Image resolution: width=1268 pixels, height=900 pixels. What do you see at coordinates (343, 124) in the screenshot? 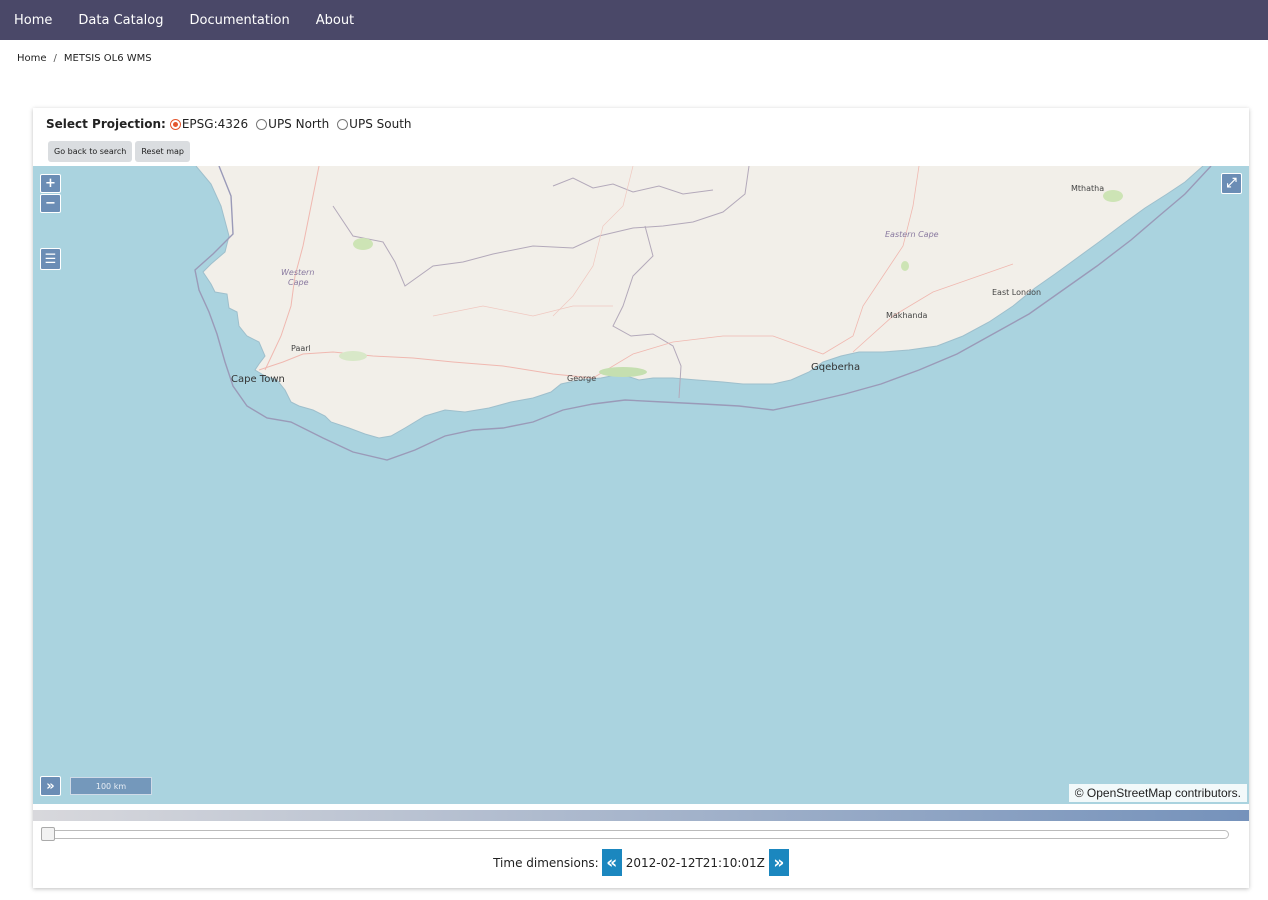
I see `radio-ups-south` at bounding box center [343, 124].